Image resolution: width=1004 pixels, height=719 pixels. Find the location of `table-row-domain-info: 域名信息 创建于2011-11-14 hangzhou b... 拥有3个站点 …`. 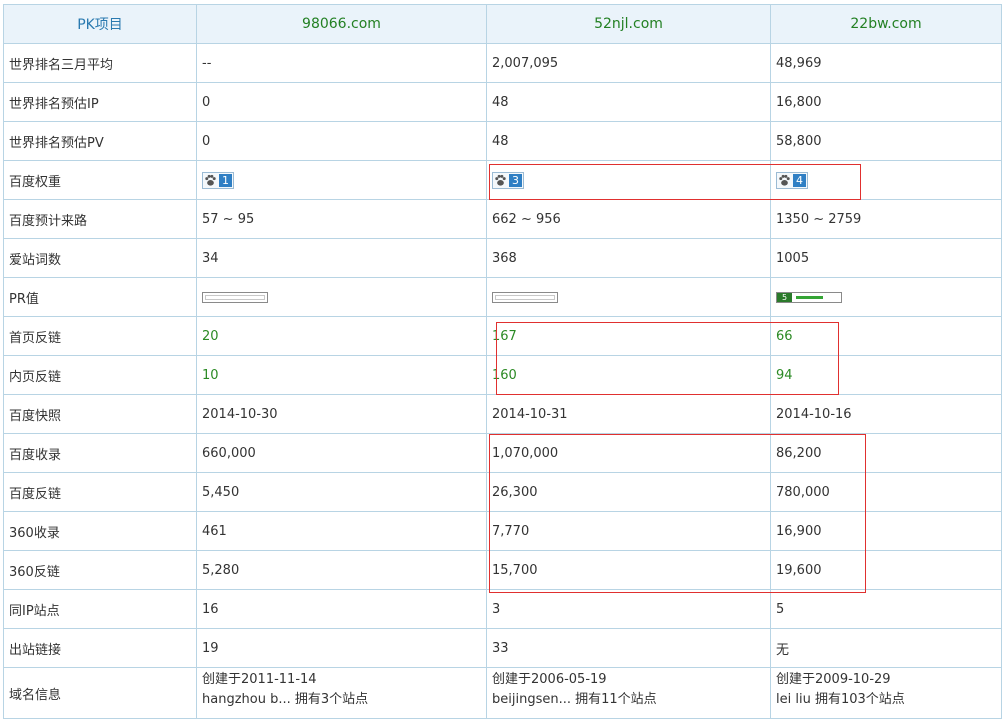

table-row-domain-info: 域名信息 创建于2011-11-14 hangzhou b... 拥有3个站点 … is located at coordinates (502, 693).